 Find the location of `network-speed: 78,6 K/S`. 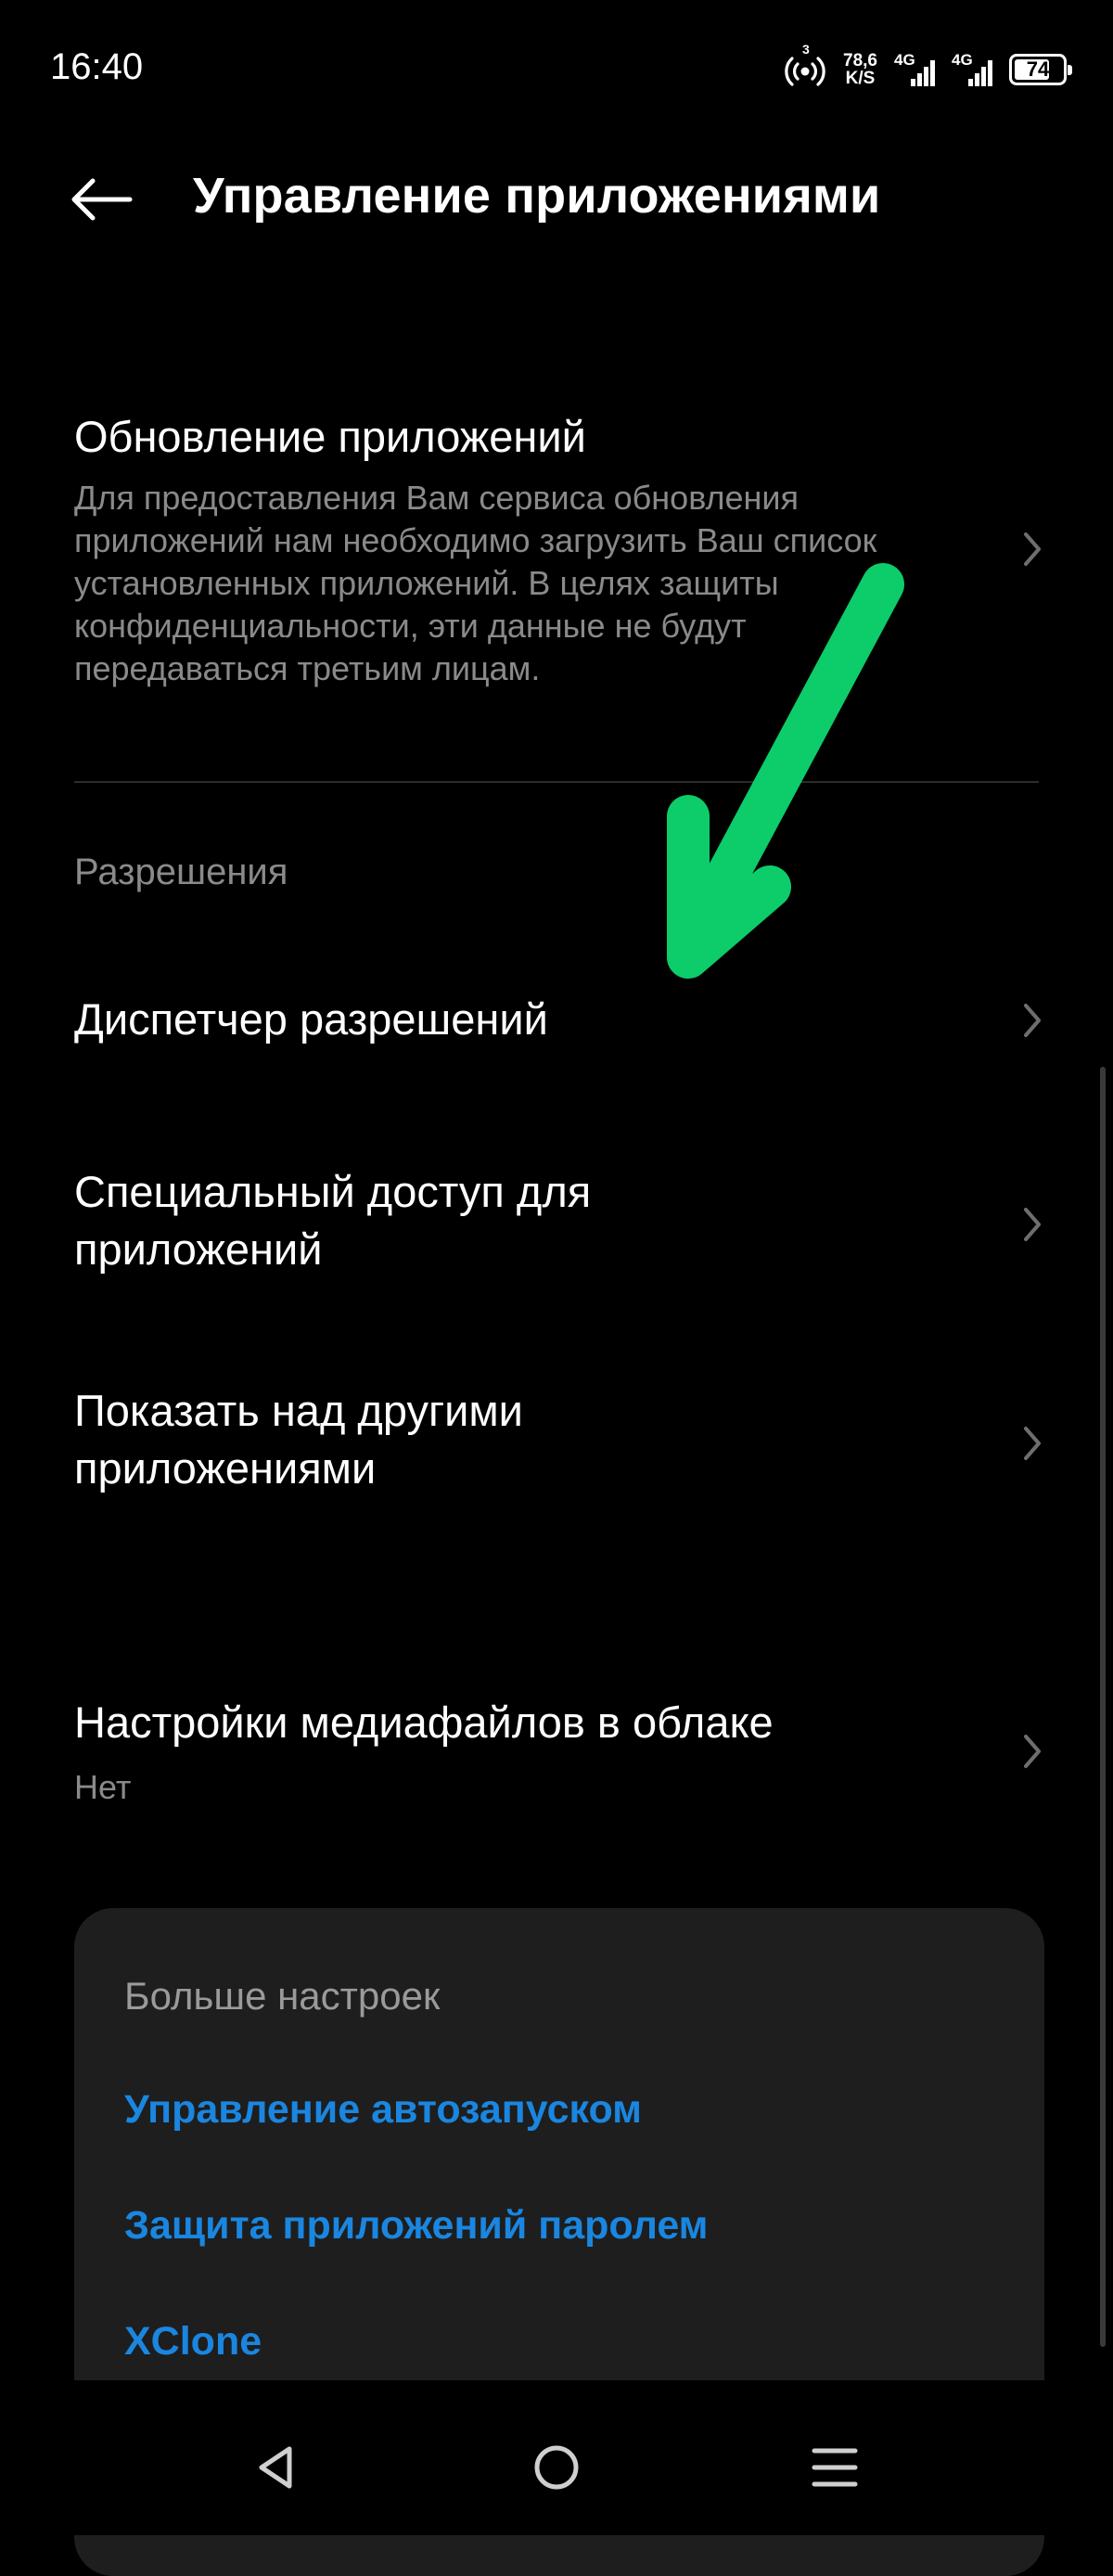

network-speed: 78,6 K/S is located at coordinates (860, 69).